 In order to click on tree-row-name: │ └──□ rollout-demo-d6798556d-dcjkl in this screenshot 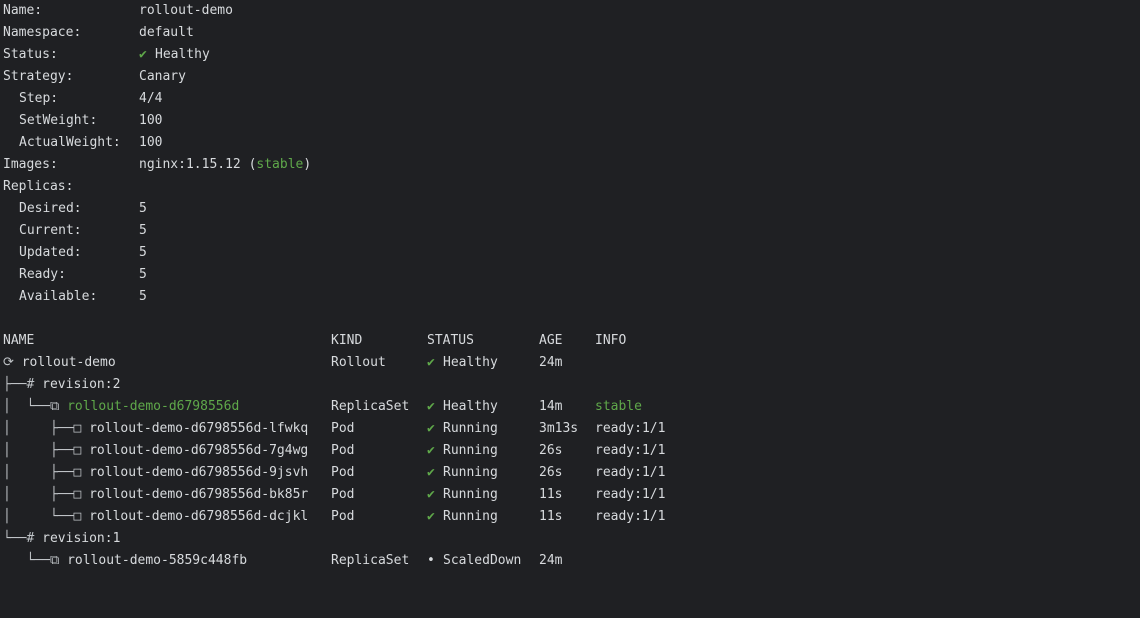, I will do `click(155, 517)`.